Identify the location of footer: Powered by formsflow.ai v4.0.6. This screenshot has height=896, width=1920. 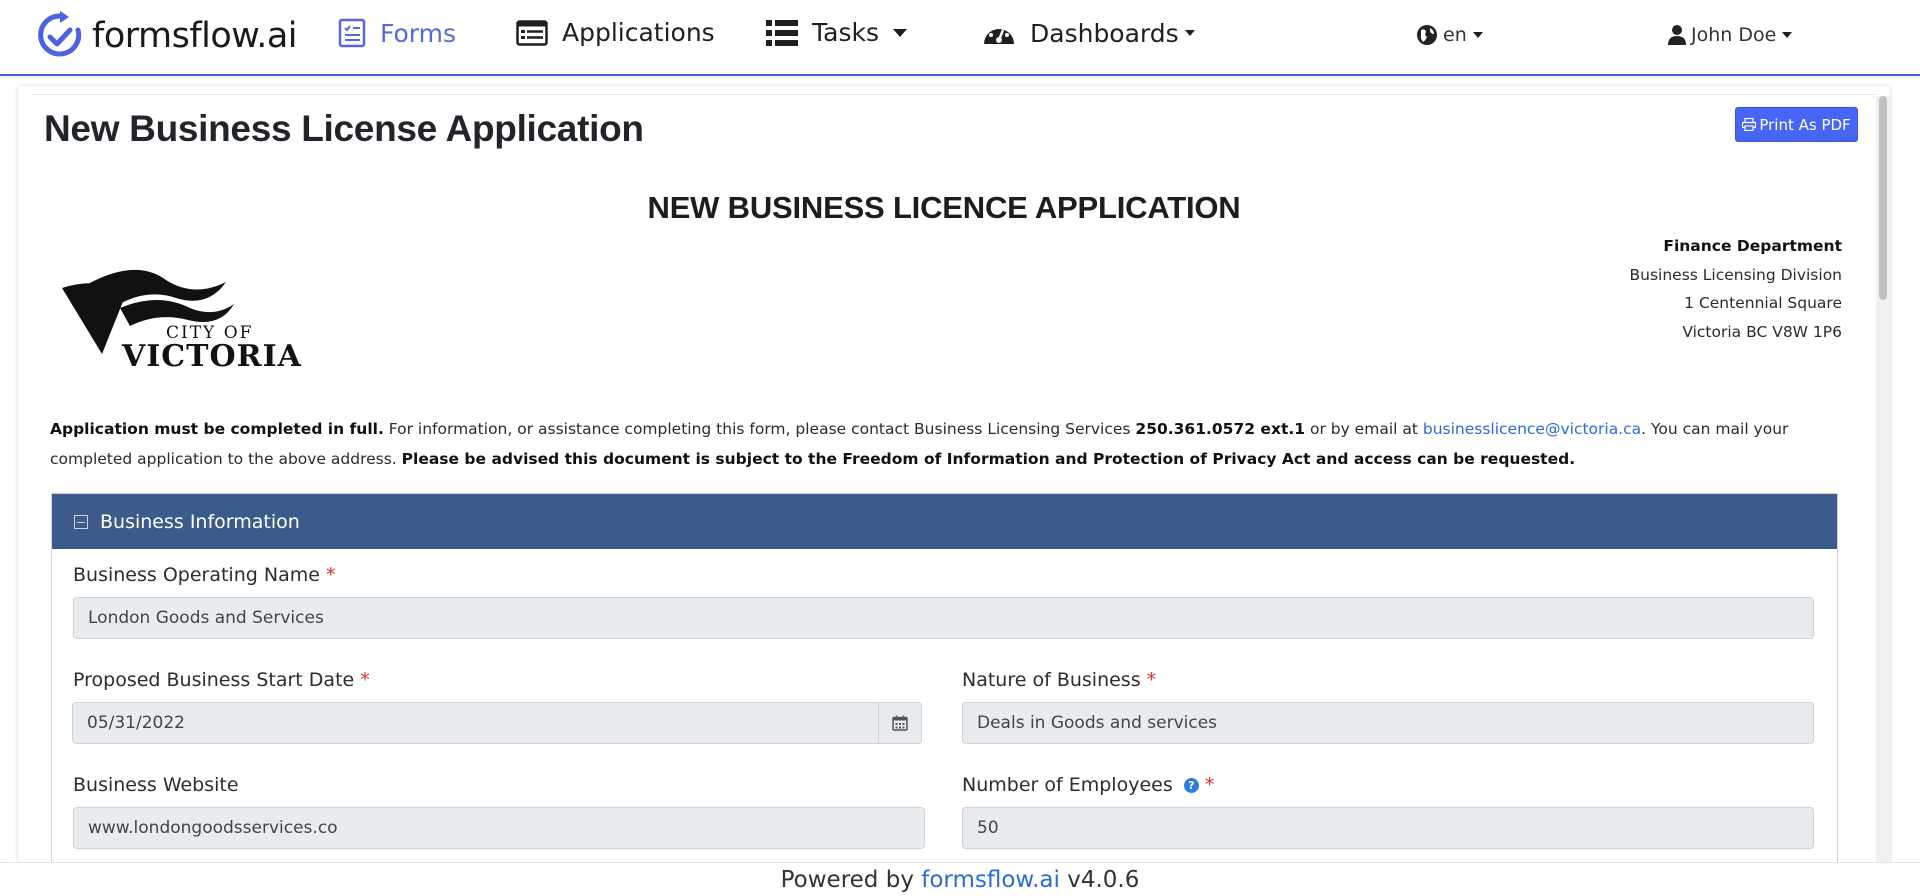
(960, 879).